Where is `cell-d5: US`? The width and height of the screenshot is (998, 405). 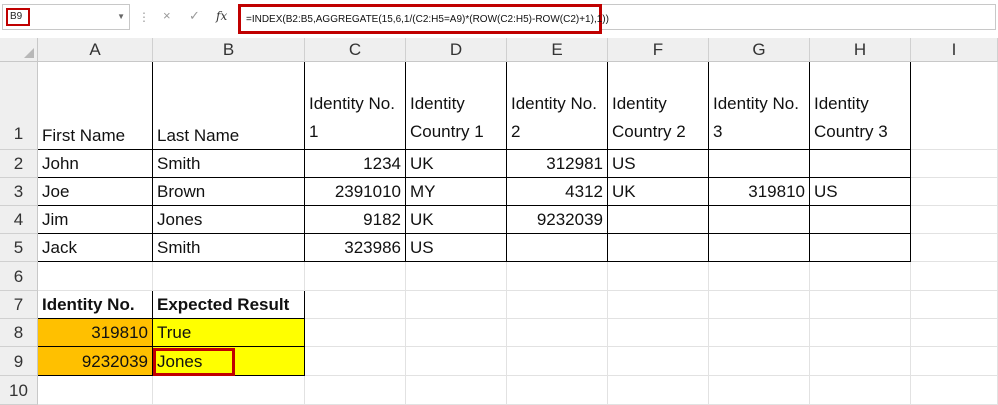
cell-d5: US is located at coordinates (456, 248).